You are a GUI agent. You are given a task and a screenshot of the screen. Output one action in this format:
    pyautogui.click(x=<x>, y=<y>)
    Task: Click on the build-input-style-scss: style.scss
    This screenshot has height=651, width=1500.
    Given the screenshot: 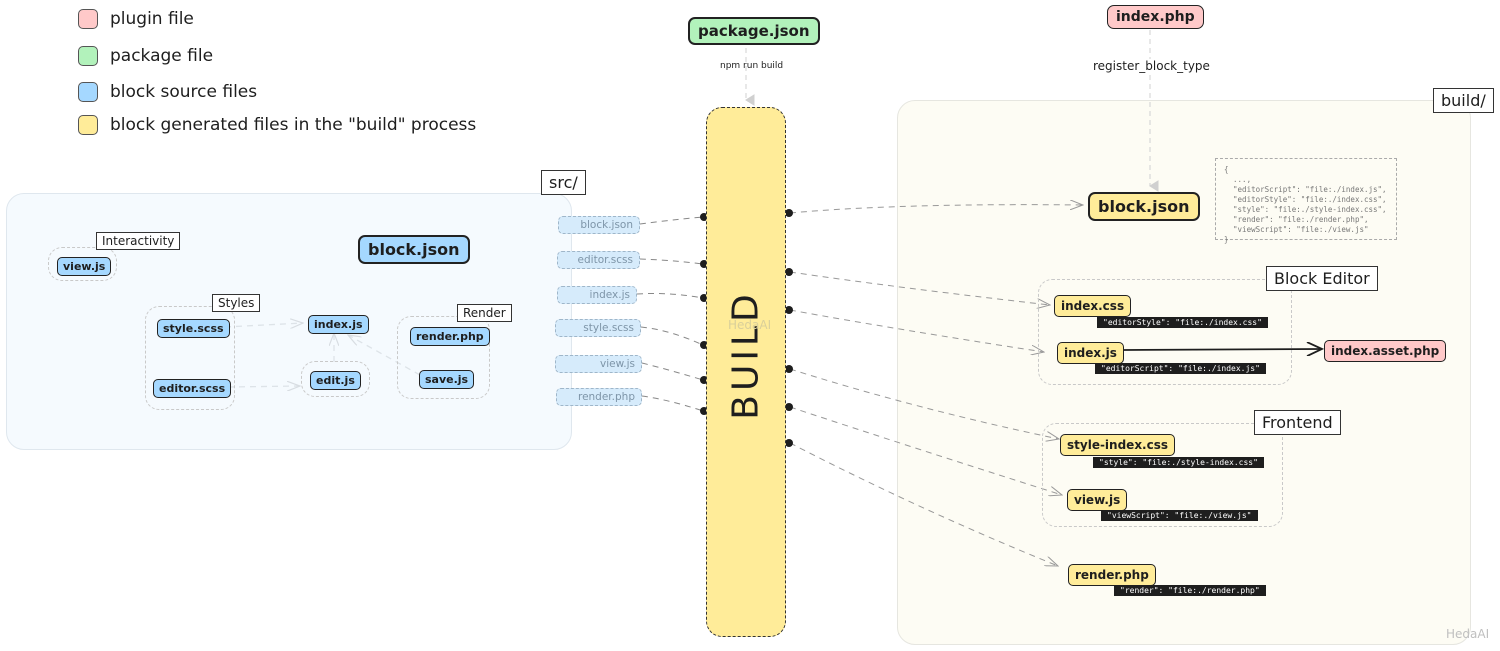 What is the action you would take?
    pyautogui.click(x=598, y=328)
    